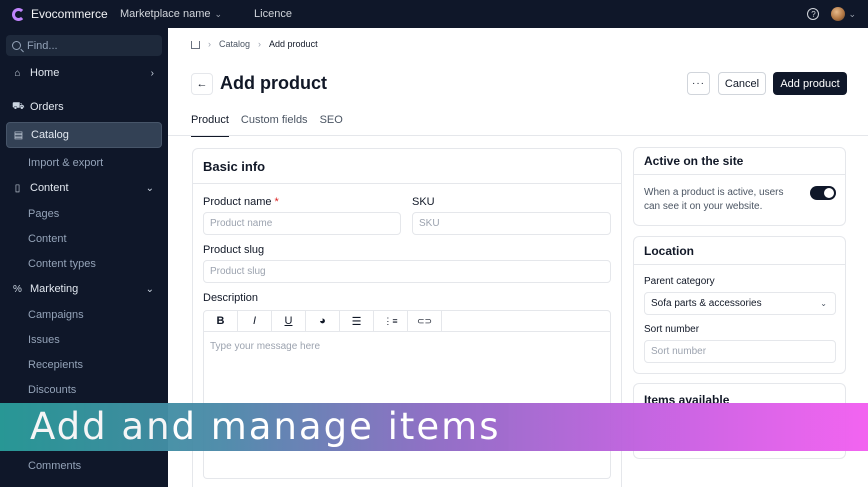 Image resolution: width=868 pixels, height=487 pixels. Describe the element at coordinates (511, 223) in the screenshot. I see `sku-input: SKU` at that location.